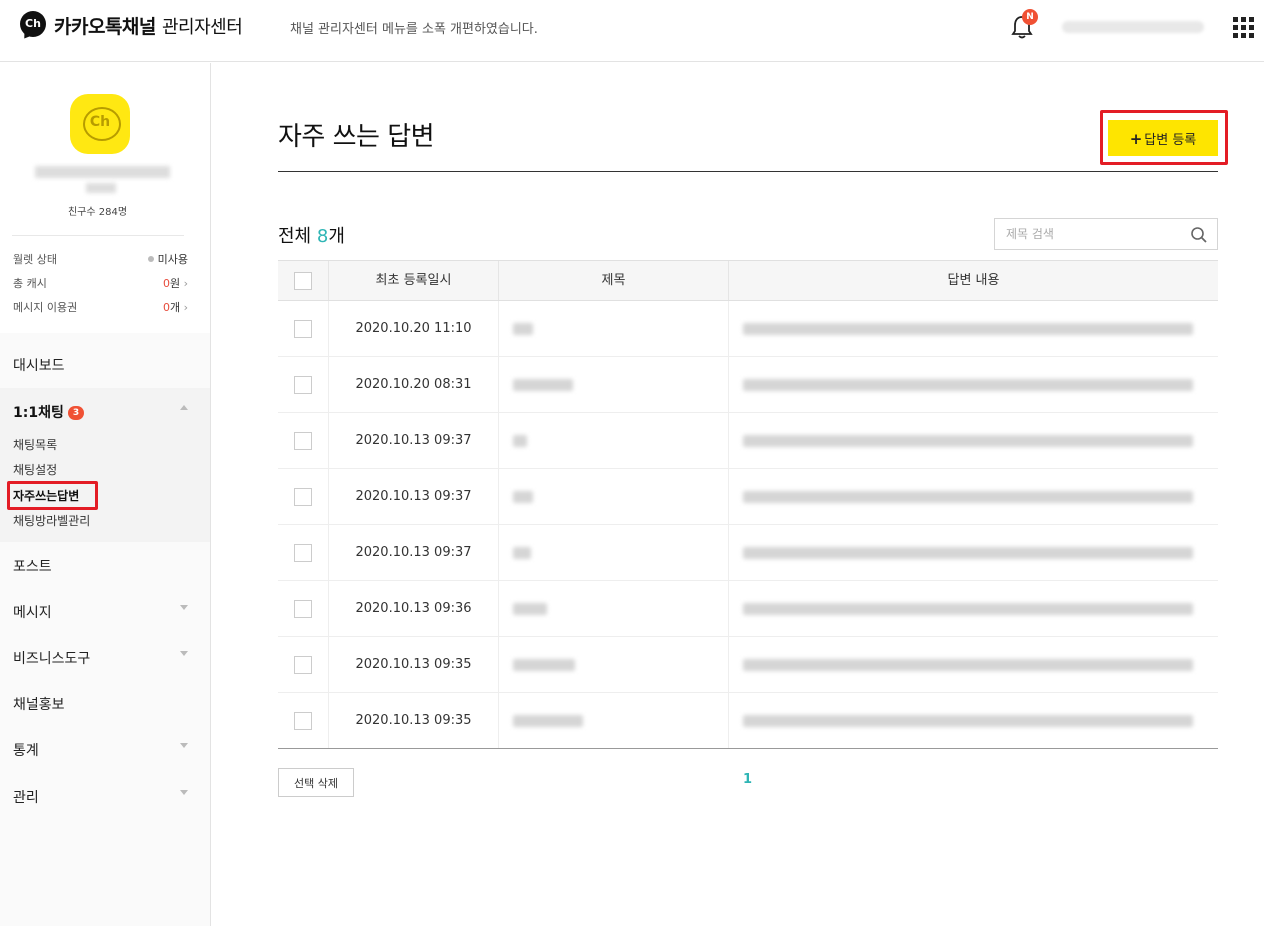 This screenshot has height=926, width=1264. What do you see at coordinates (747, 779) in the screenshot?
I see `page-number: 1` at bounding box center [747, 779].